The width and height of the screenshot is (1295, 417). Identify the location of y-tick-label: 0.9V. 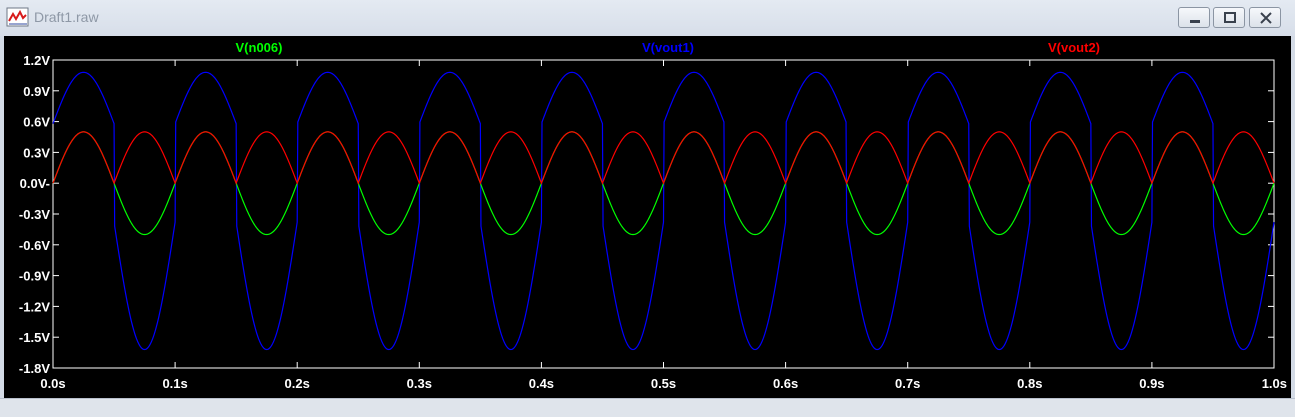
(36, 91).